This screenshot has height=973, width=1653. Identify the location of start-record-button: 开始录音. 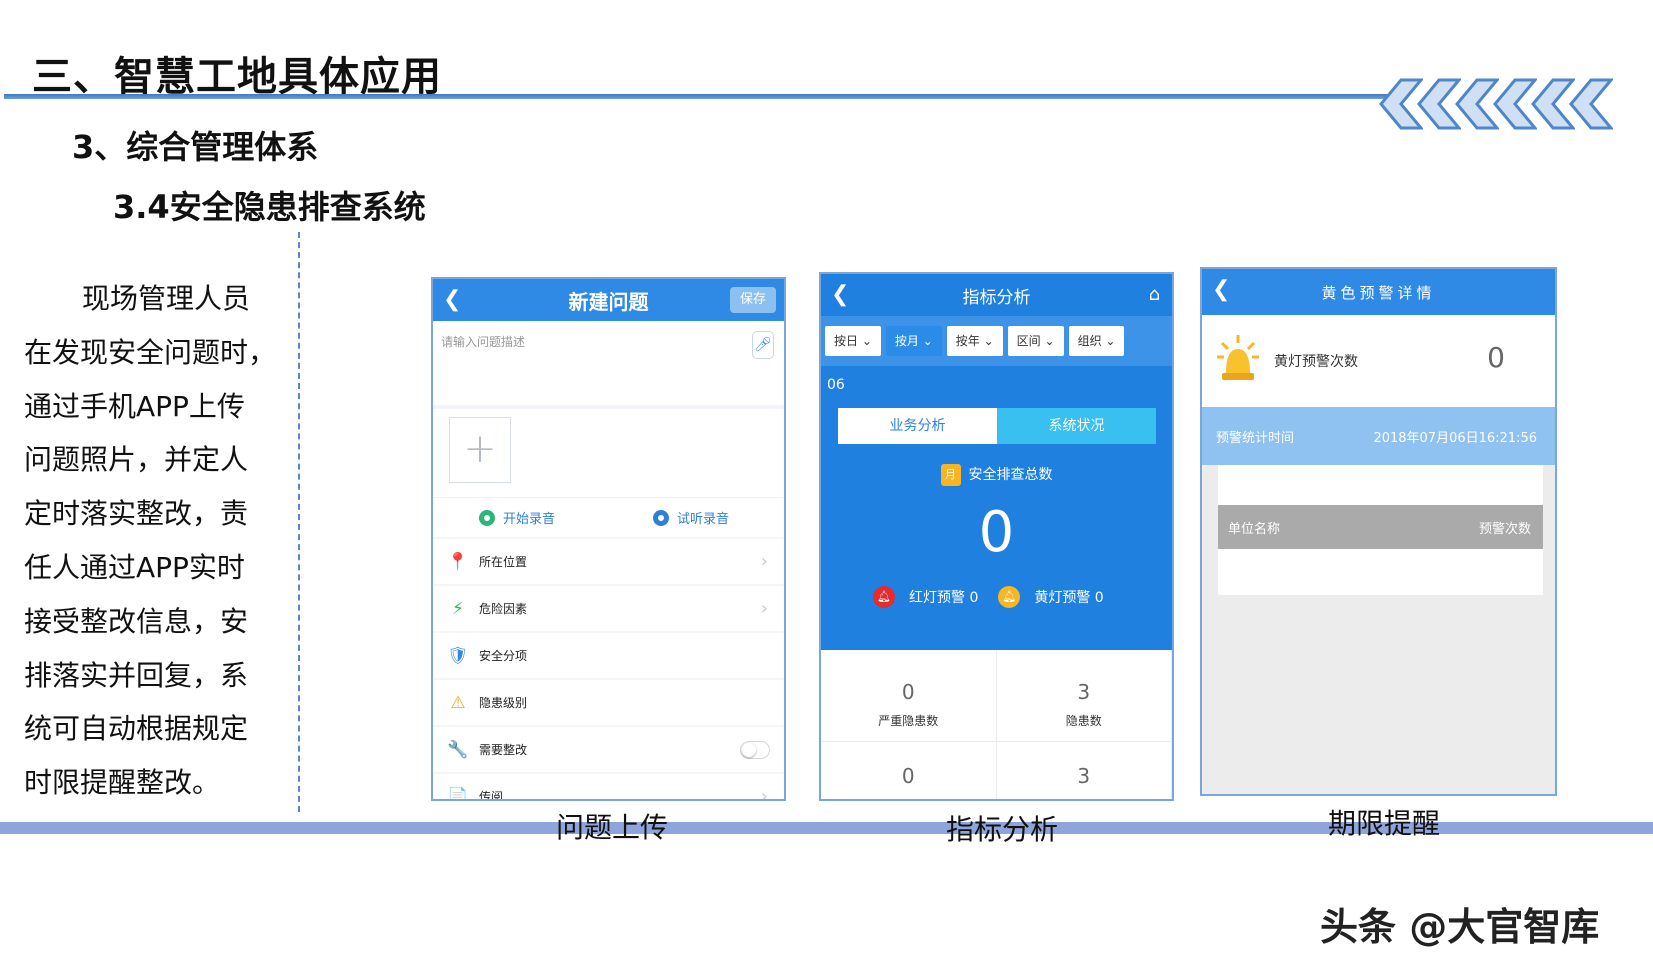
(517, 517).